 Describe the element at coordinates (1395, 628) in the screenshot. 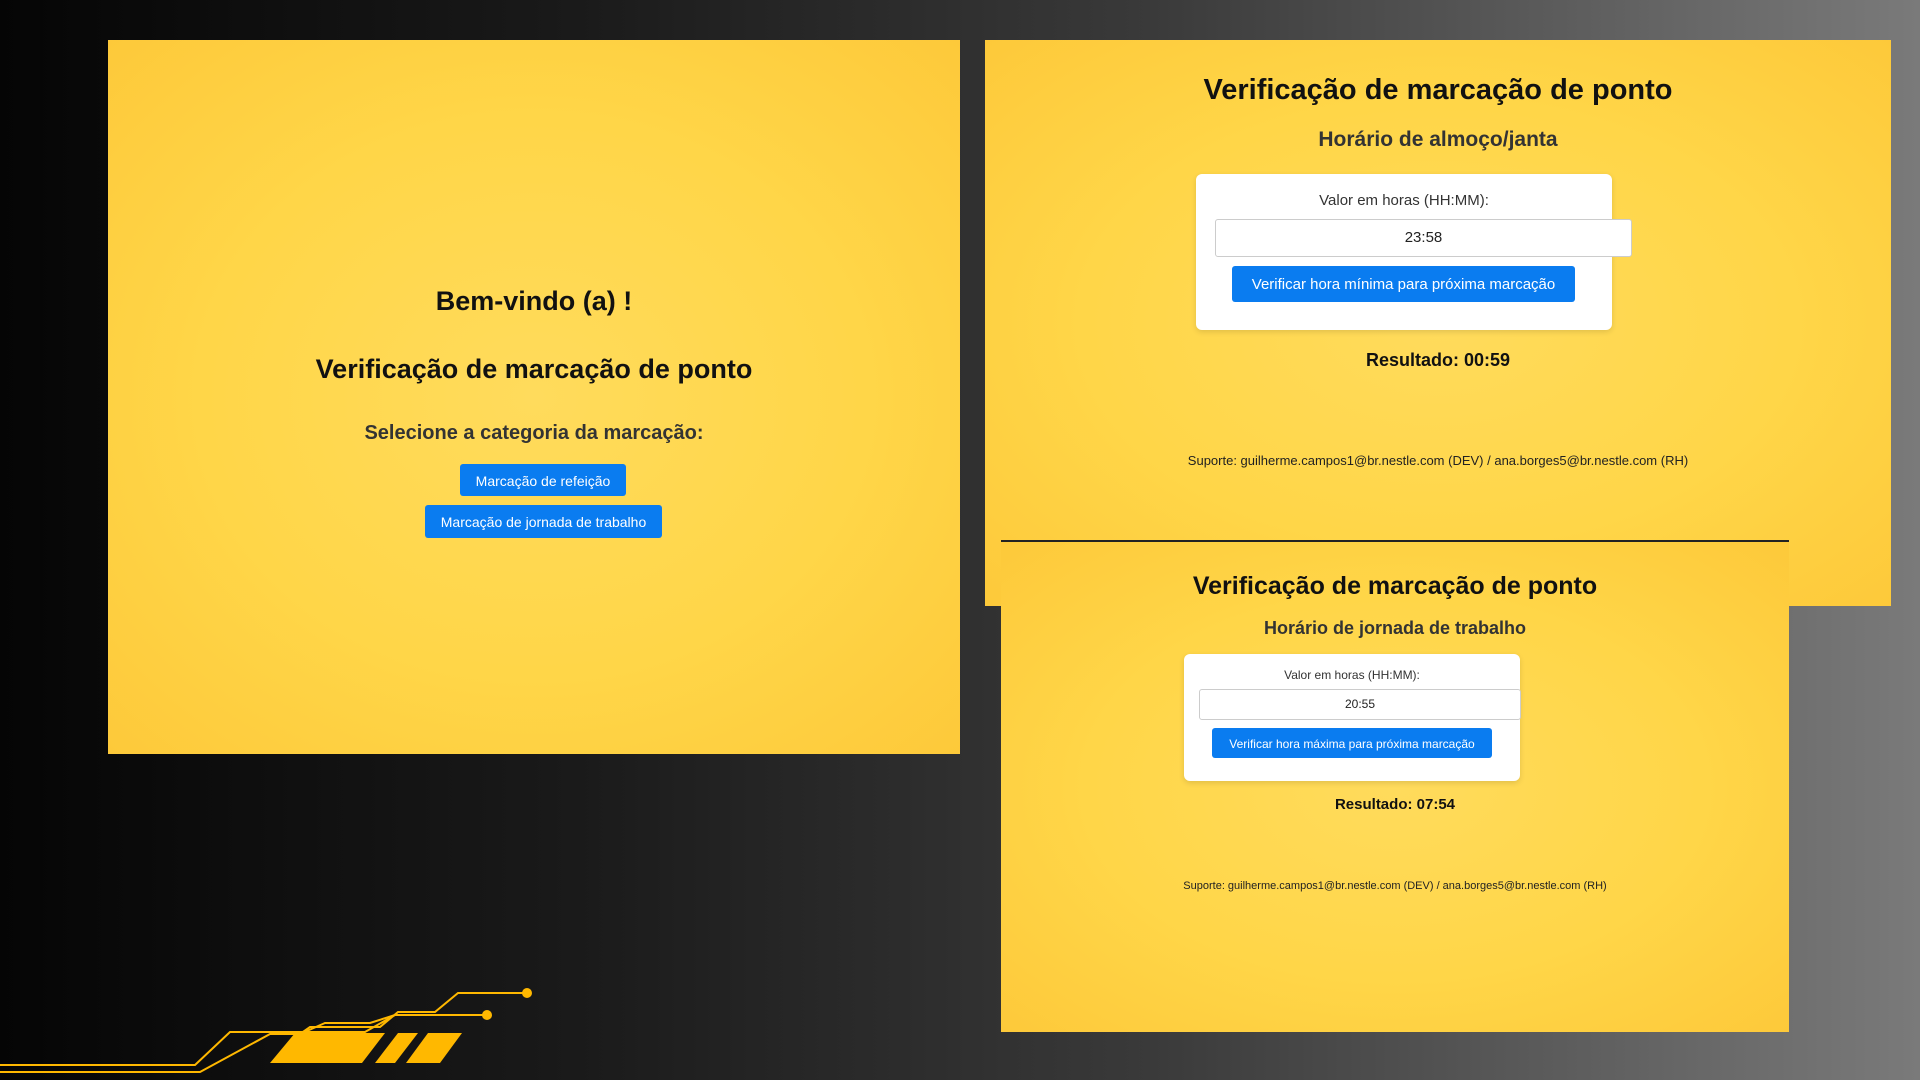

I see `page-subtitle: Horário de jornada de trabalho` at that location.